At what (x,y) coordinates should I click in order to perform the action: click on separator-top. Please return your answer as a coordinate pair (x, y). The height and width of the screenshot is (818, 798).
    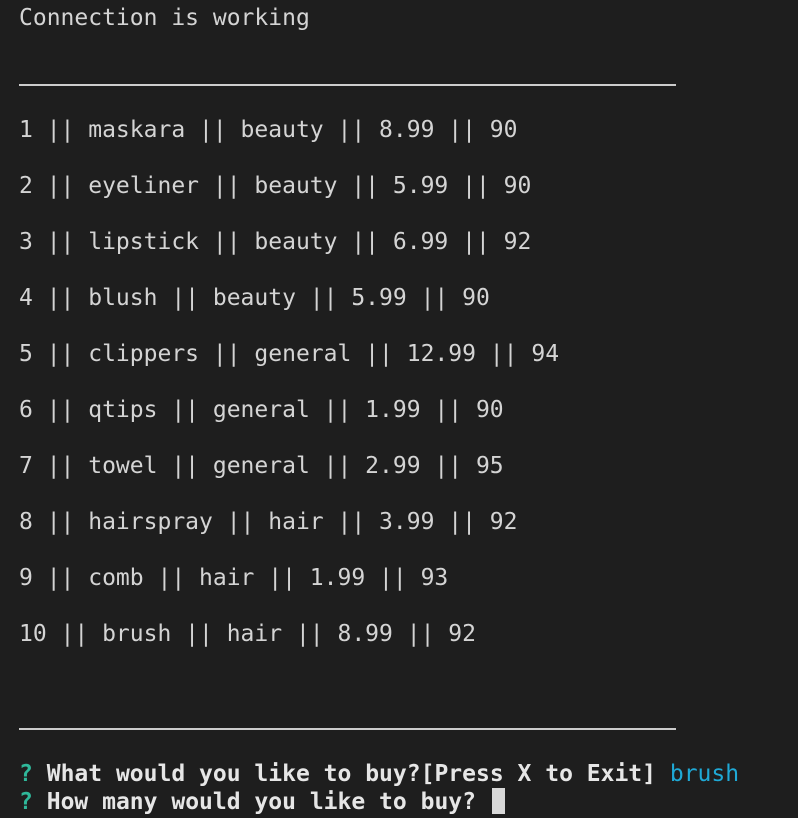
    Looking at the image, I should click on (347, 85).